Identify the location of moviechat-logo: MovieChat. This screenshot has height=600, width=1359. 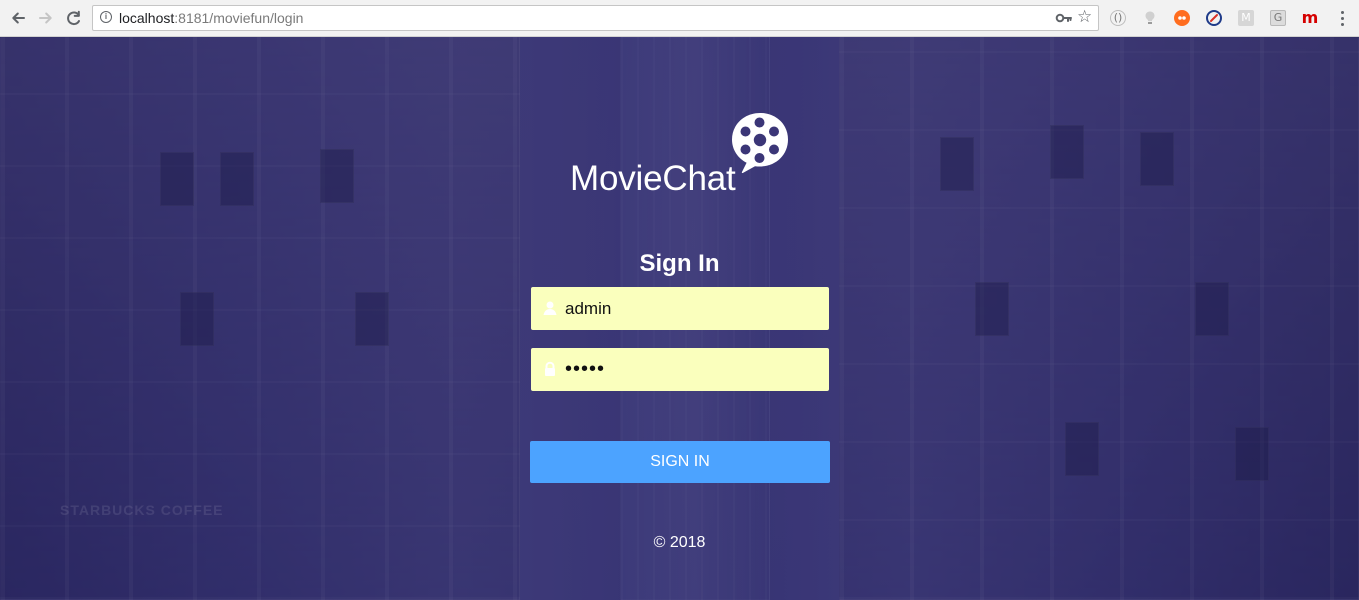
(682, 154).